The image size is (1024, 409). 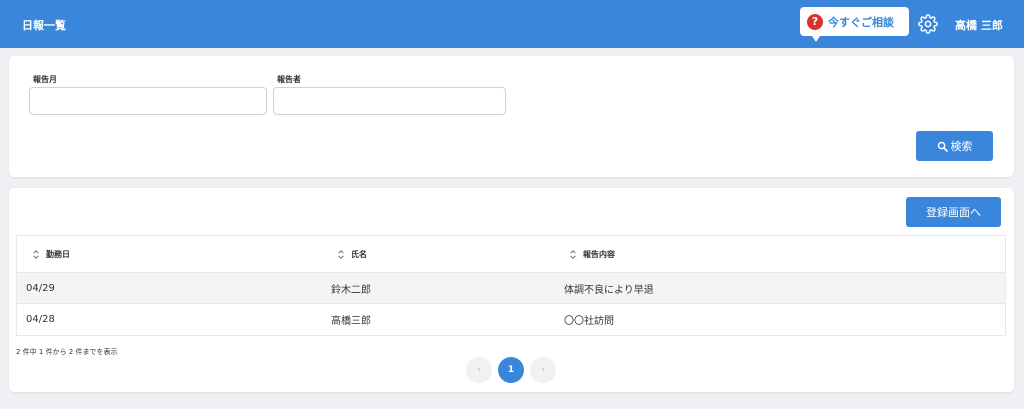 I want to click on cell-name: 鈴木二郎, so click(x=351, y=290).